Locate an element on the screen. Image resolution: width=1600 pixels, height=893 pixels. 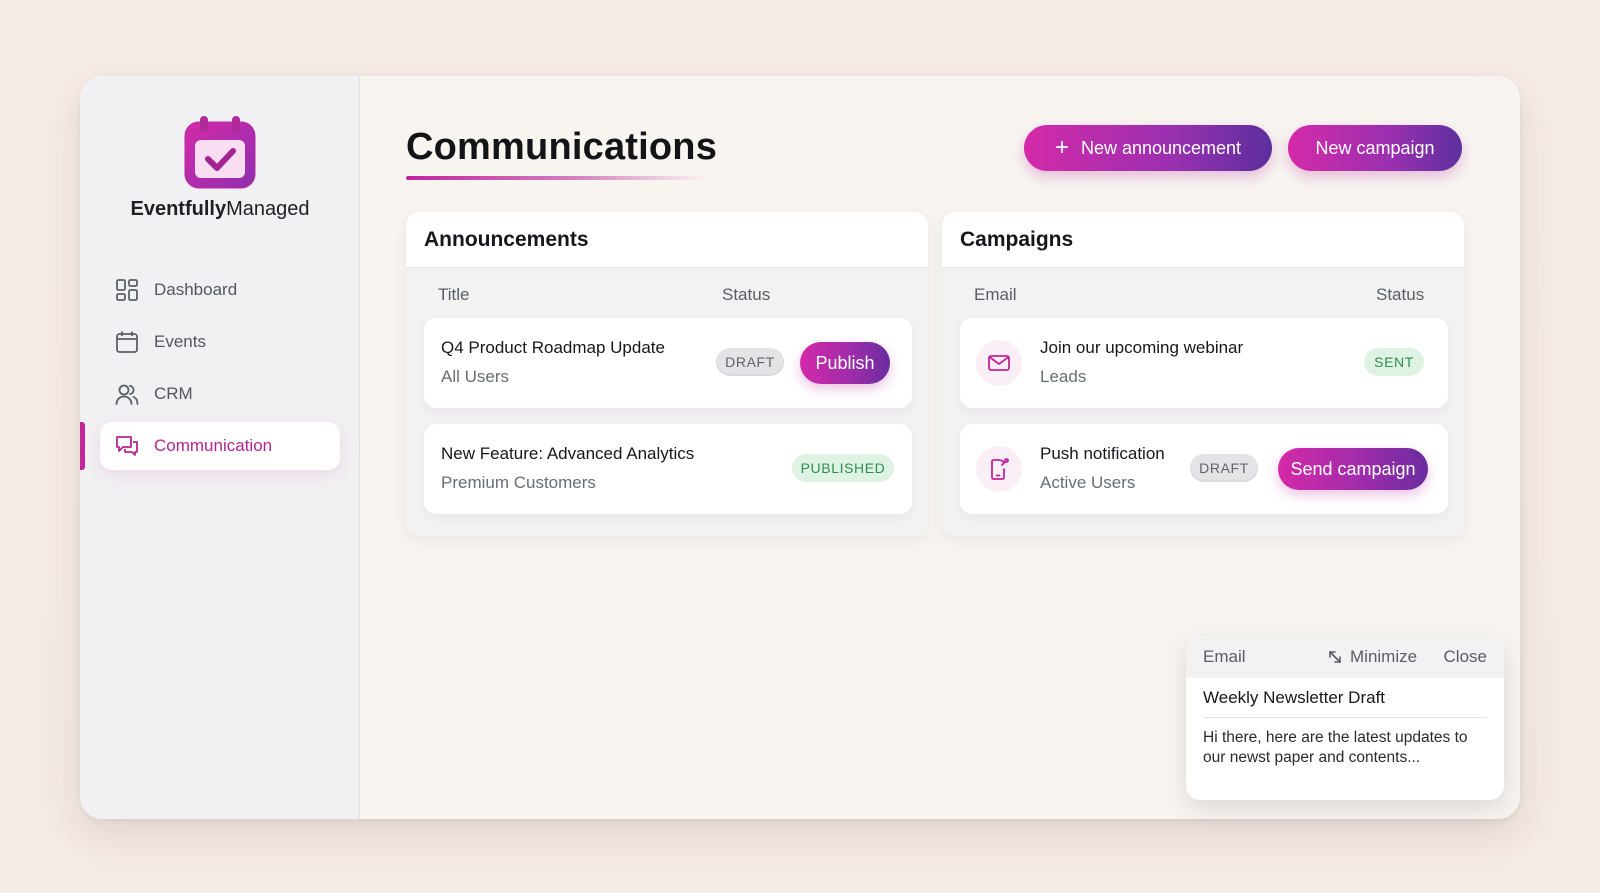
campaign-title: Push notification is located at coordinates (1102, 453).